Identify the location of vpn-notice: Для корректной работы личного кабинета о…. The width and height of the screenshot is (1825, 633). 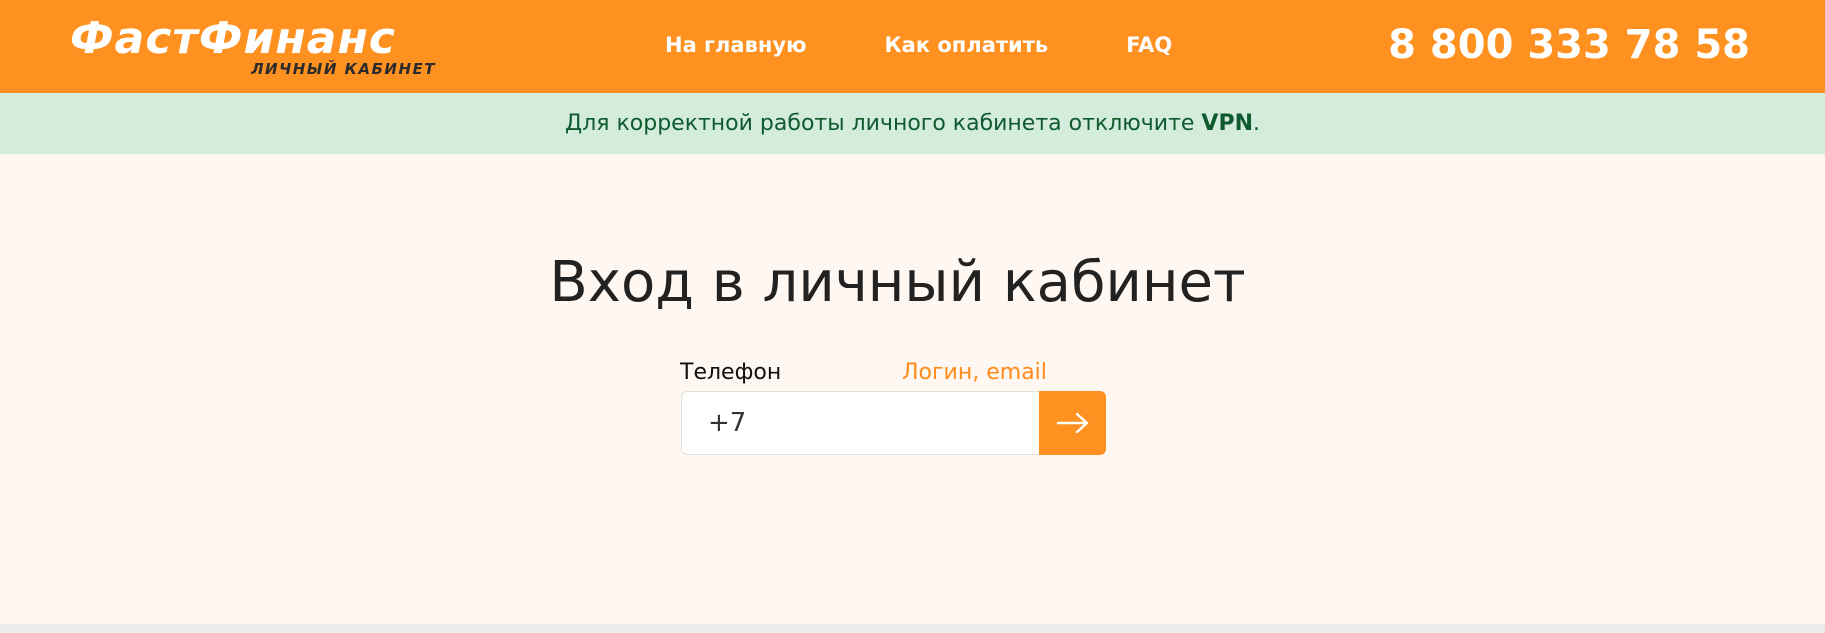
(912, 123).